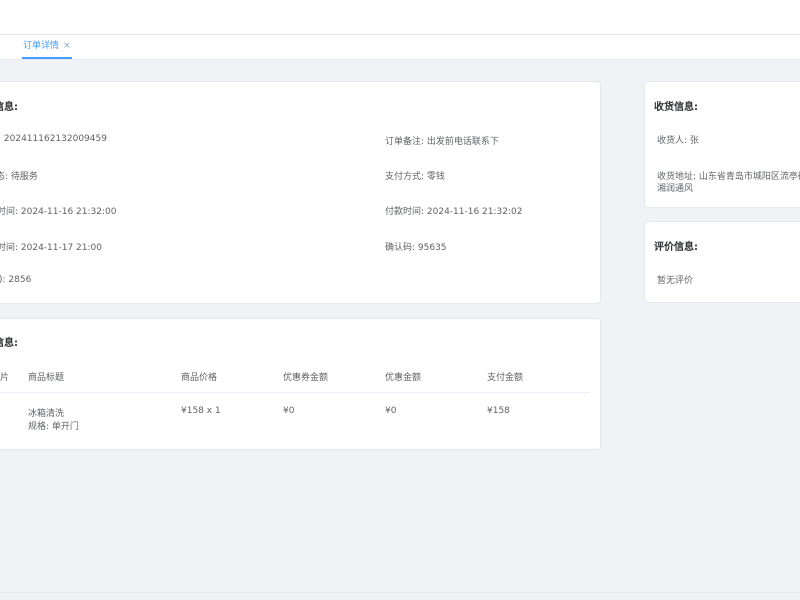 The height and width of the screenshot is (600, 800). Describe the element at coordinates (46, 378) in the screenshot. I see `column-header-title: 商品标题` at that location.